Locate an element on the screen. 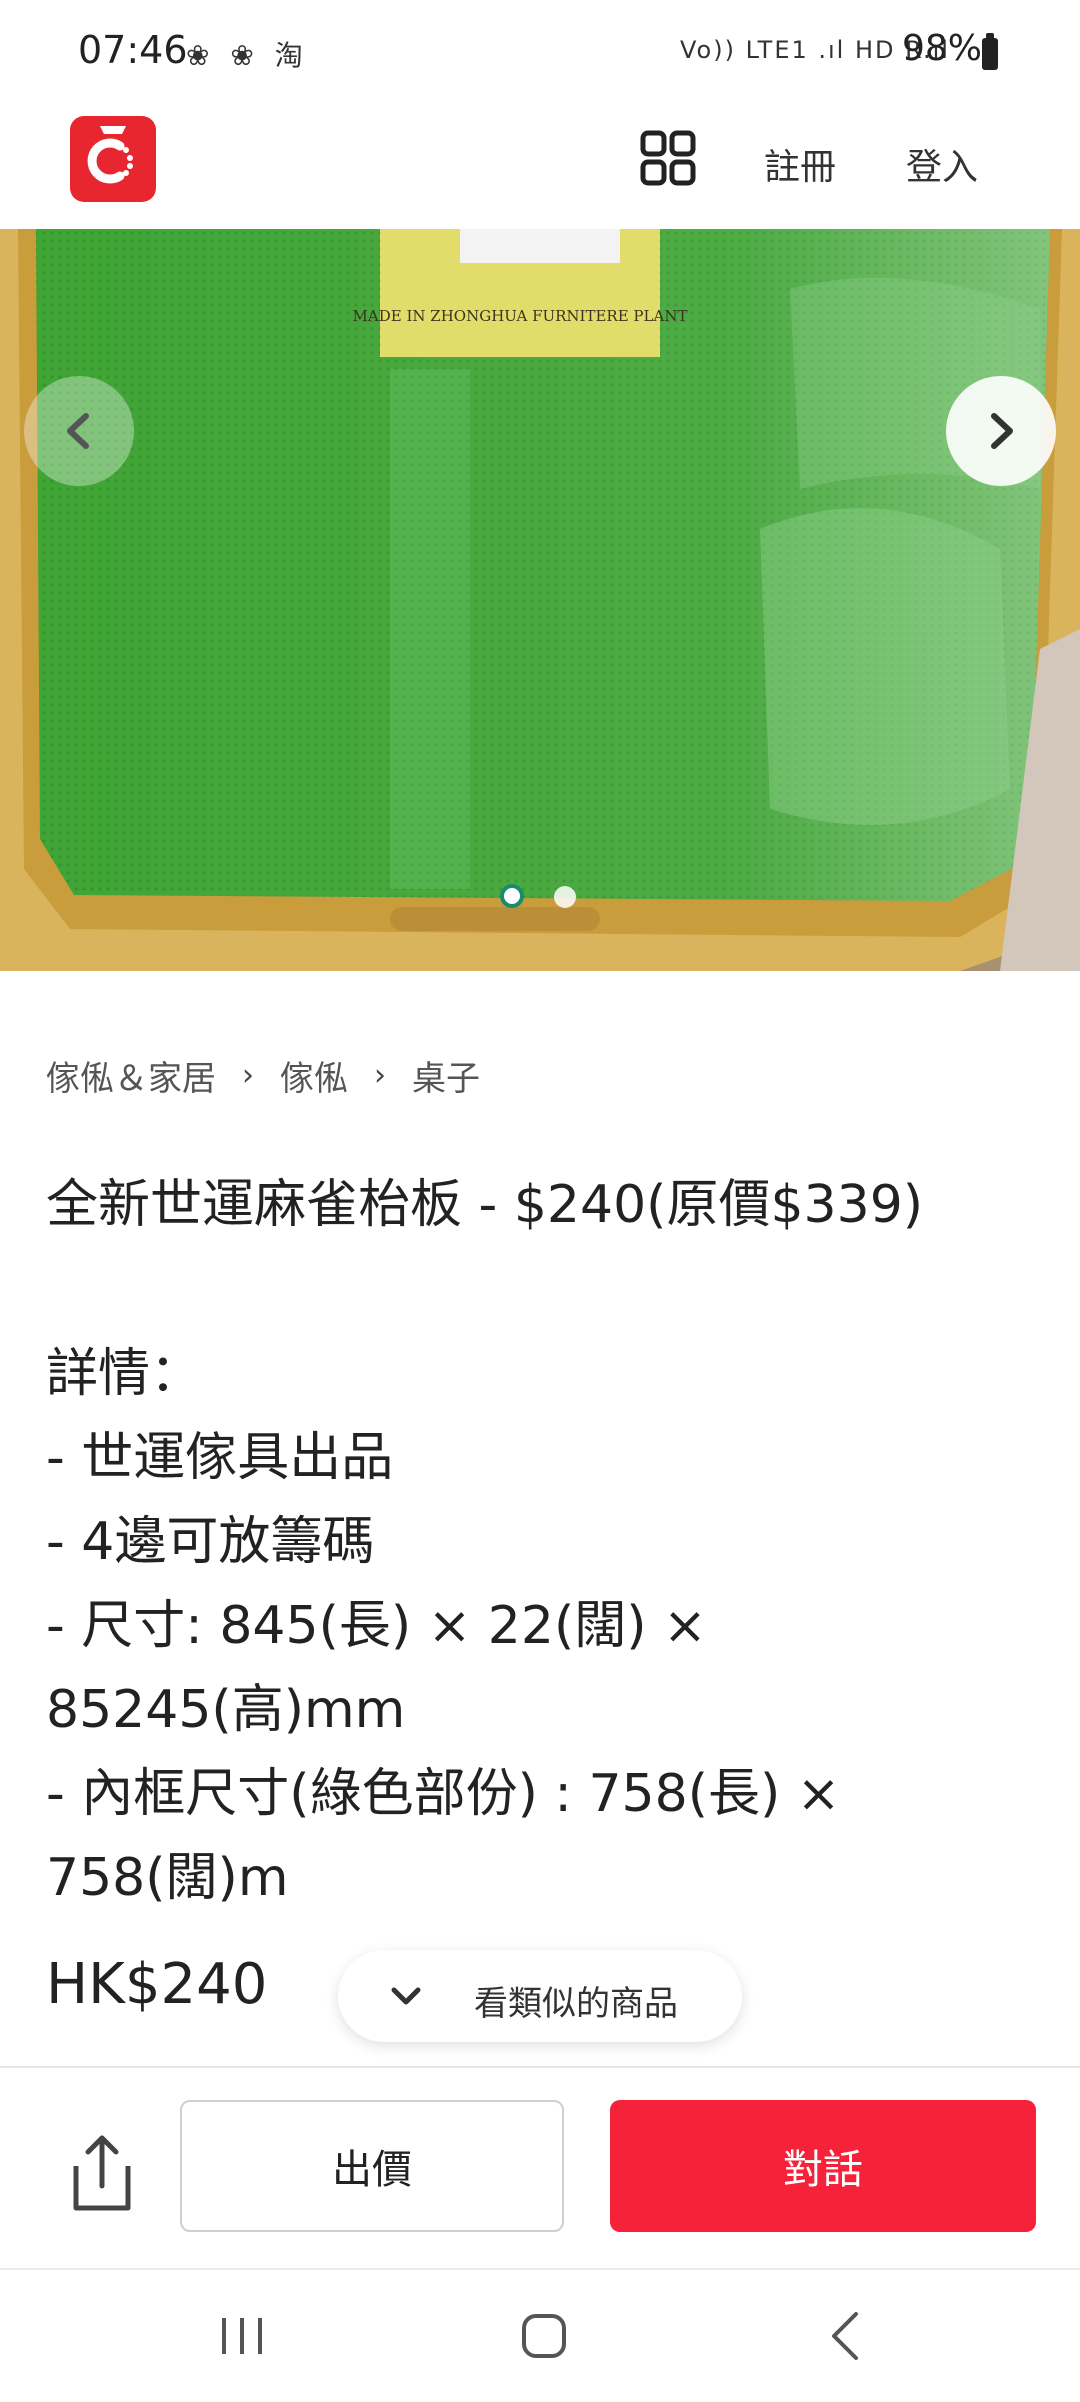 The width and height of the screenshot is (1080, 2402). chat-button: 對話 is located at coordinates (823, 2166).